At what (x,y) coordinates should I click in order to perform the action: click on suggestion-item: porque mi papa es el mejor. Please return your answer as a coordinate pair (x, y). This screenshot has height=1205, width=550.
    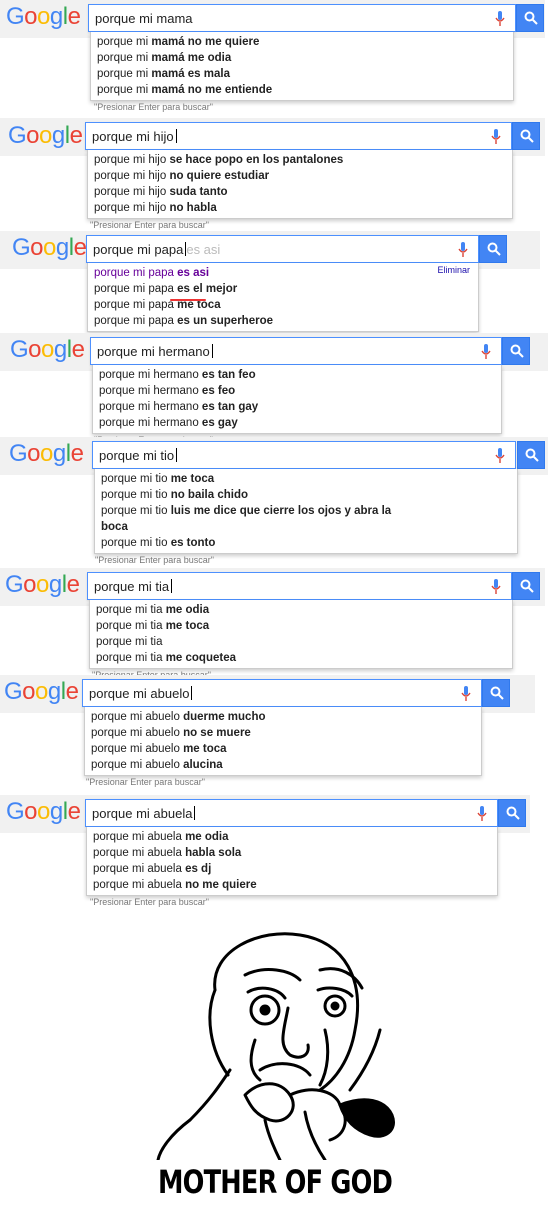
    Looking at the image, I should click on (283, 289).